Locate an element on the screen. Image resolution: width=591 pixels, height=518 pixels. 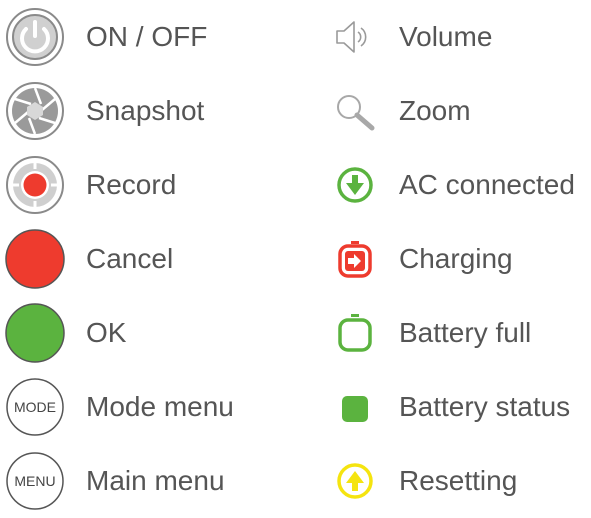
legend-item-volume: Volume is located at coordinates (451, 37).